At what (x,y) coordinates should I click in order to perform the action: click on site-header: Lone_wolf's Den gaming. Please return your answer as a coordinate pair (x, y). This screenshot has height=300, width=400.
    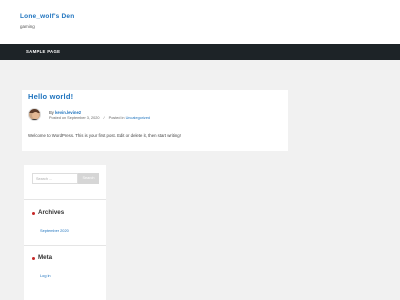
    Looking at the image, I should click on (200, 22).